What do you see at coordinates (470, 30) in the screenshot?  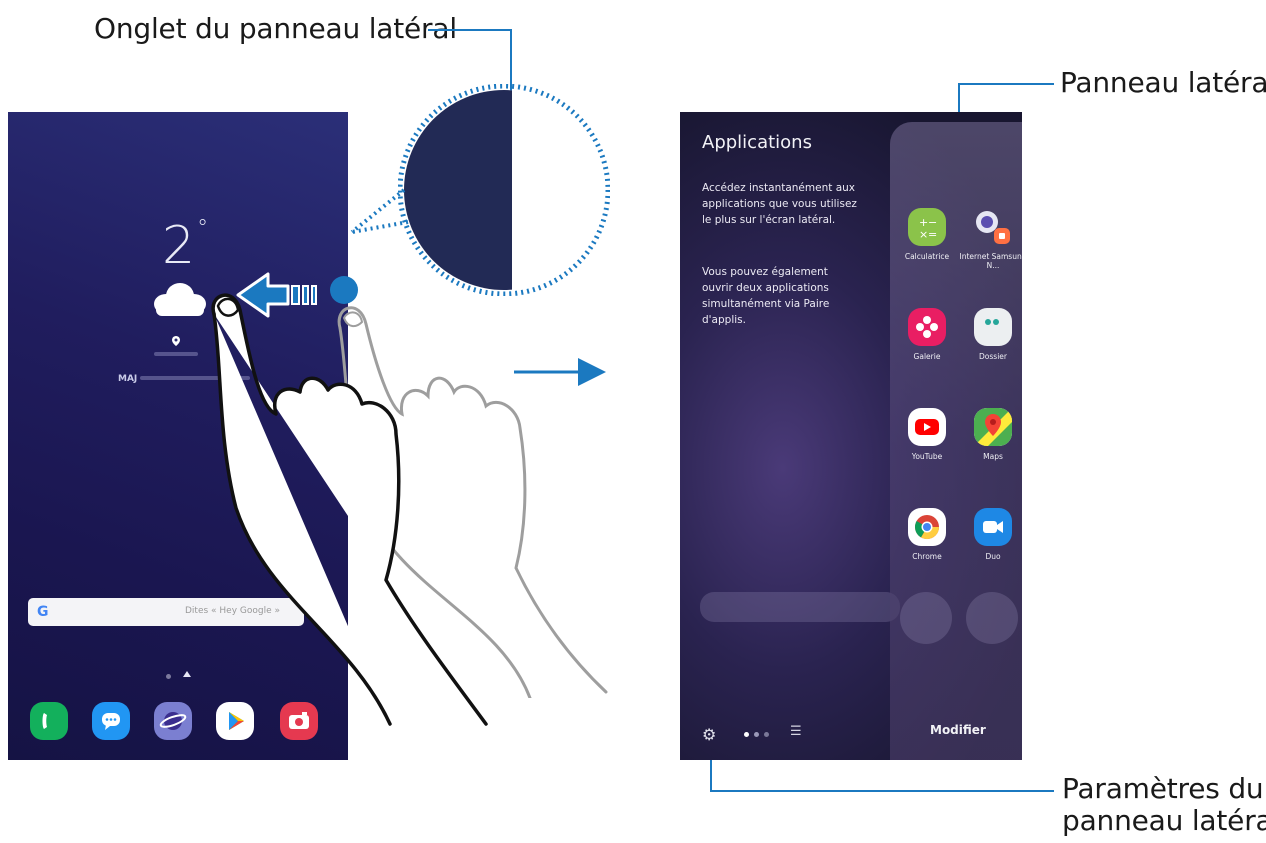 I see `edge-tab-leader-horizontal` at bounding box center [470, 30].